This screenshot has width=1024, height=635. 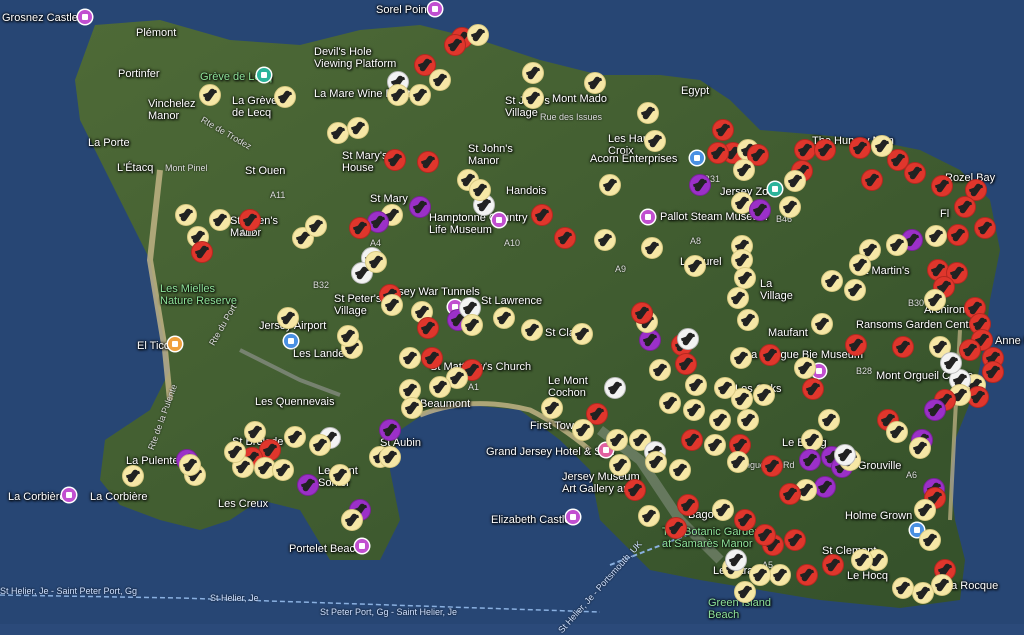 What do you see at coordinates (36, 497) in the screenshot?
I see `place-la-corbiere-lighthouse: La Corbière` at bounding box center [36, 497].